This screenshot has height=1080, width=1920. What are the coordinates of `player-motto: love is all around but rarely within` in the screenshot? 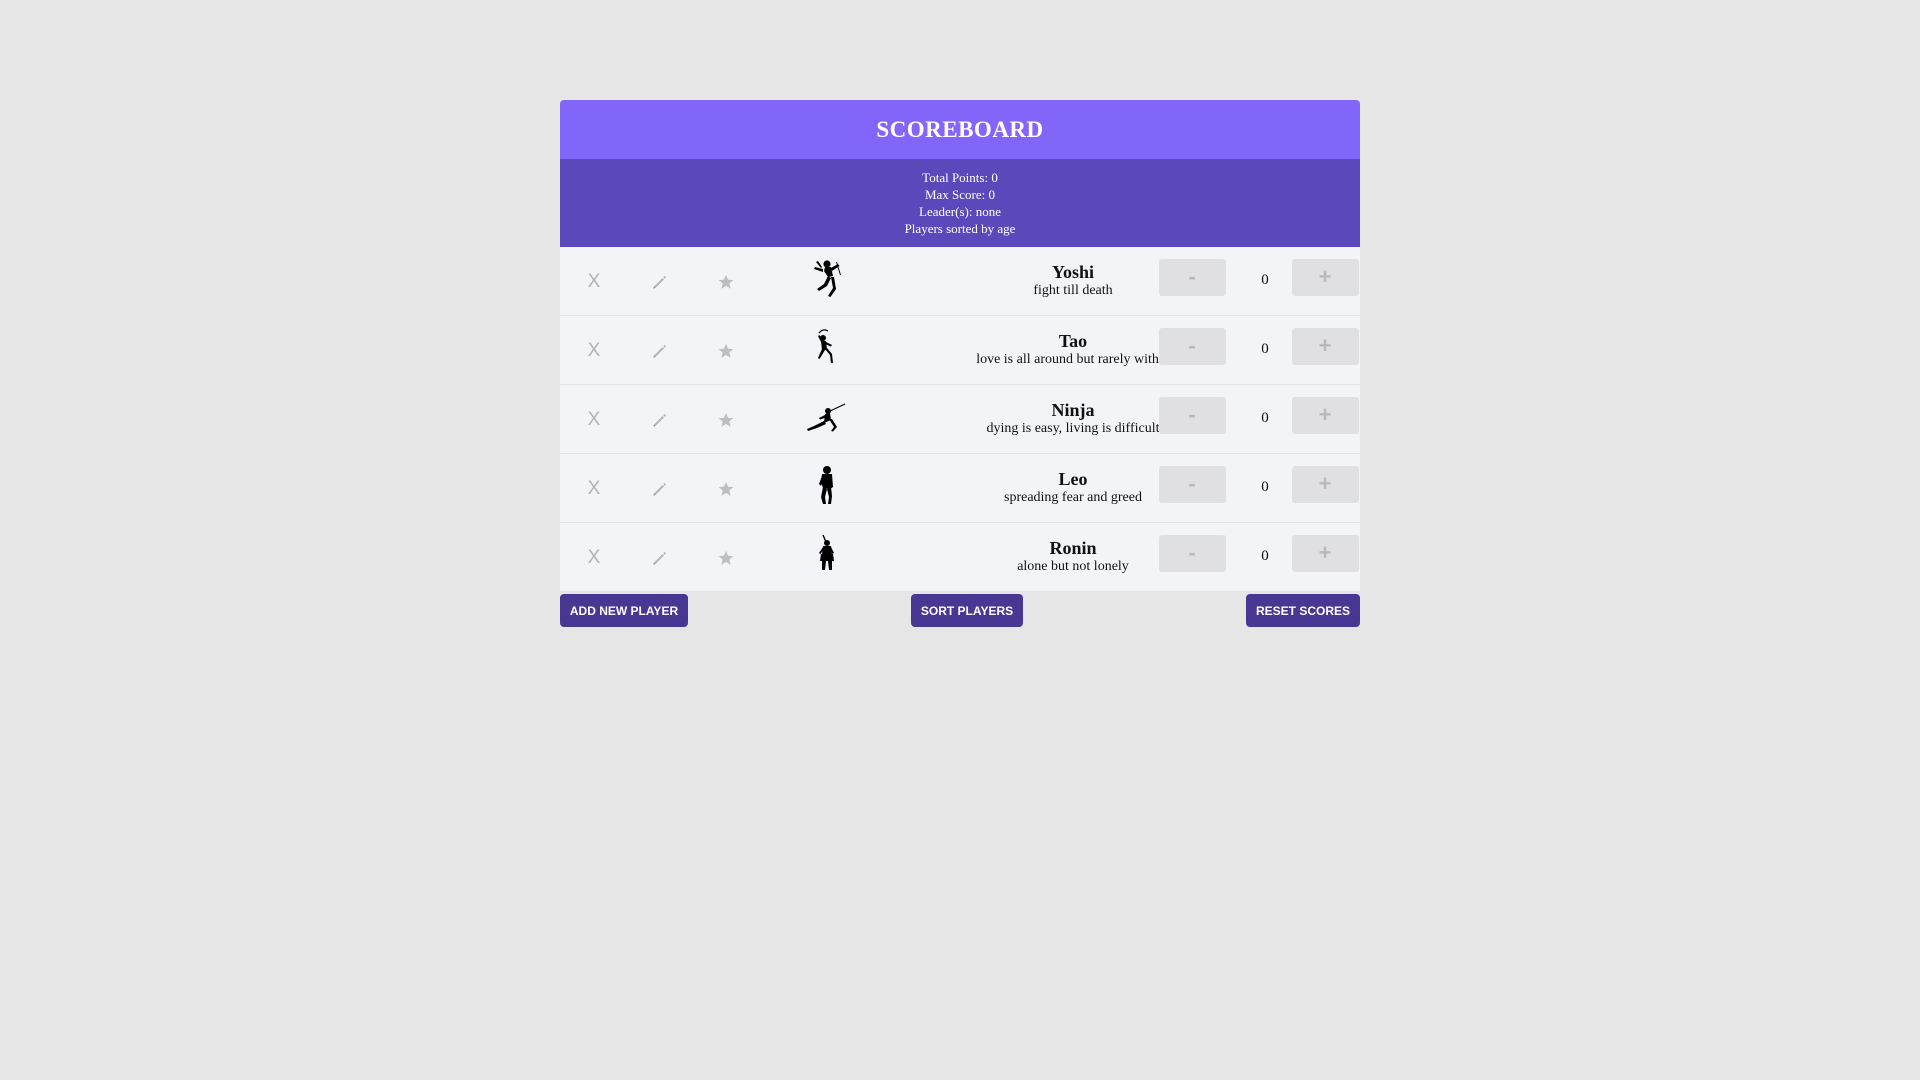 It's located at (1073, 359).